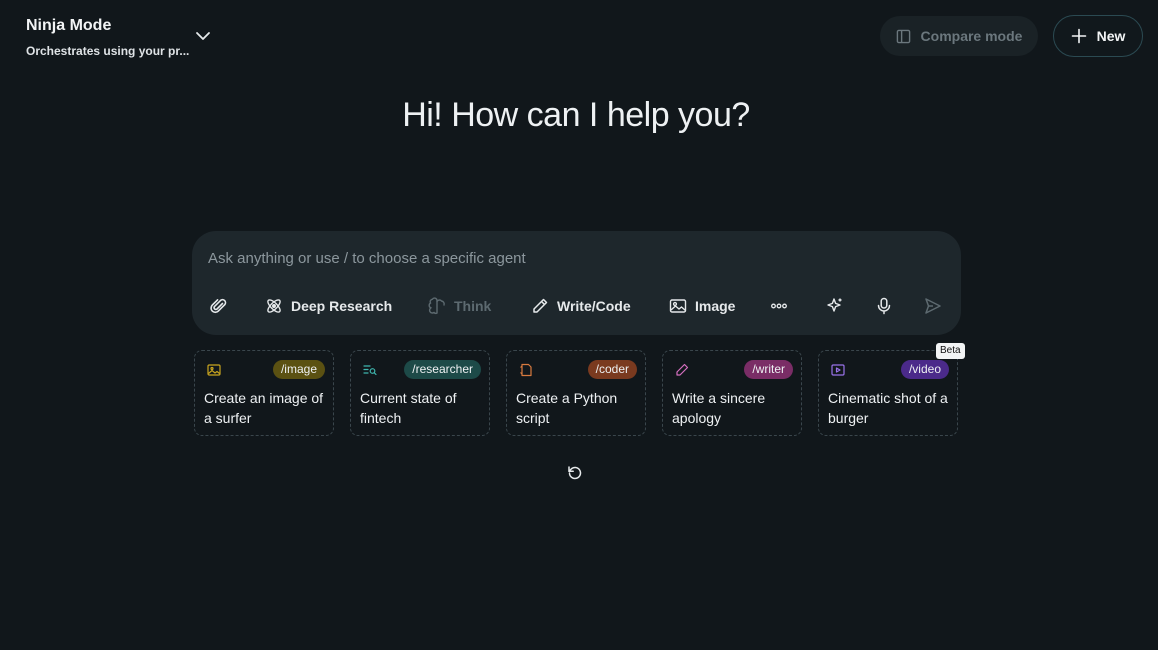 The width and height of the screenshot is (1158, 650). I want to click on card-text: Current state of fintech, so click(408, 408).